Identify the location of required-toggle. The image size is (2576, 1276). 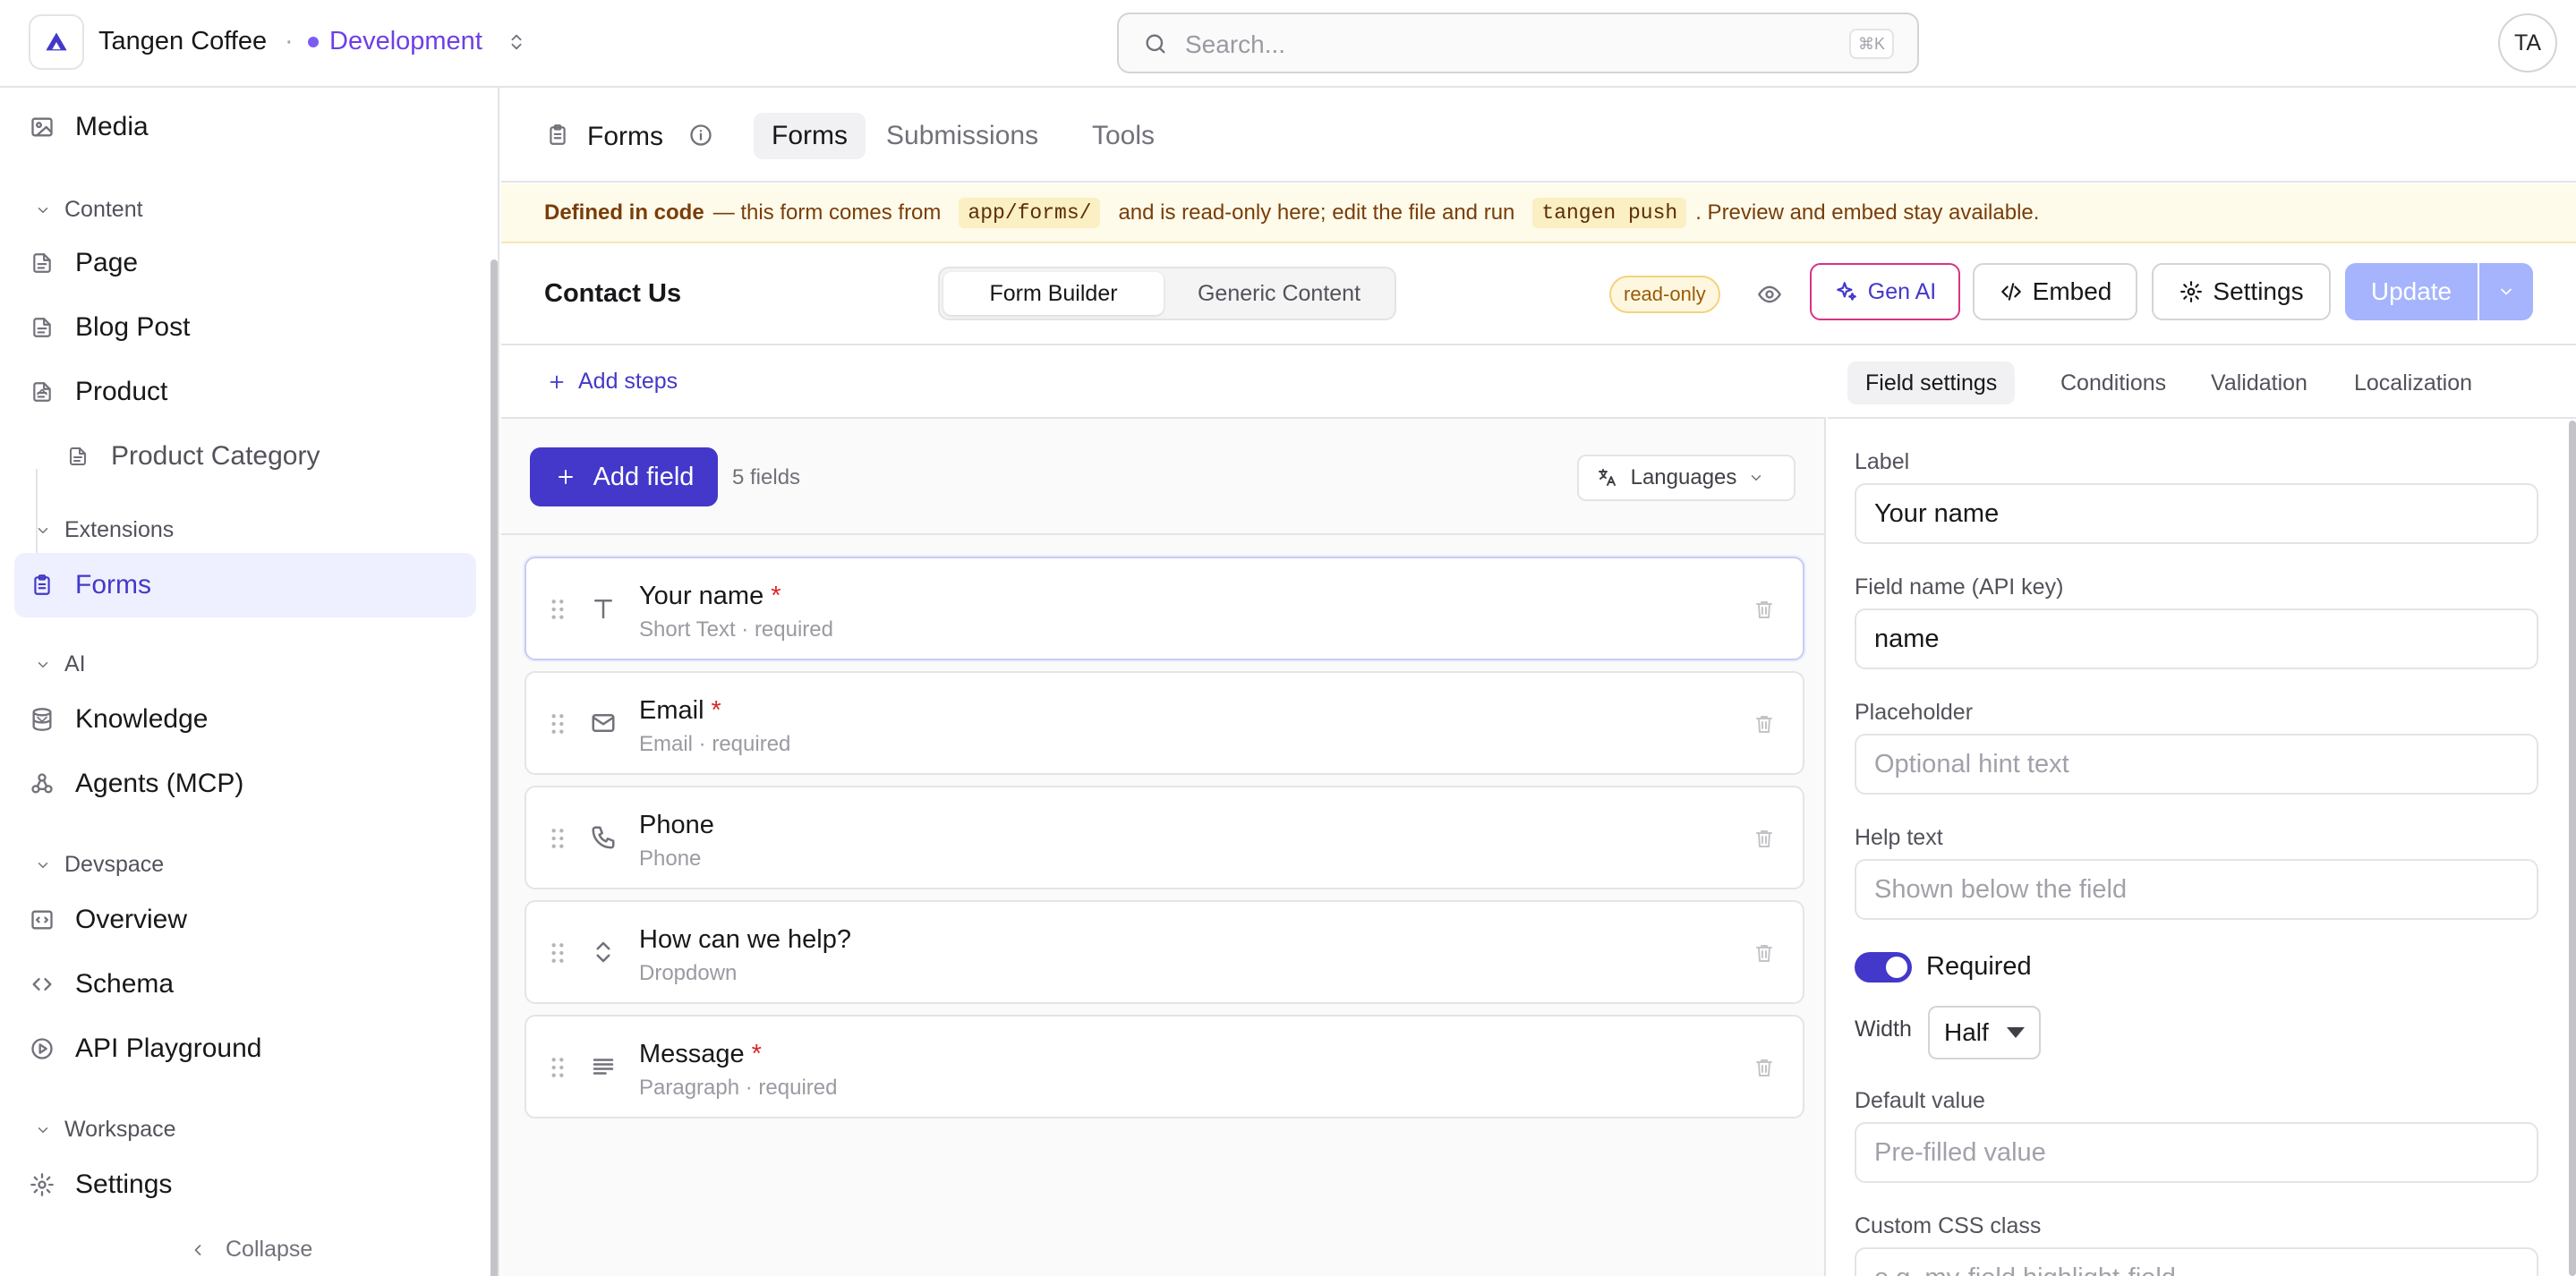
(1883, 968).